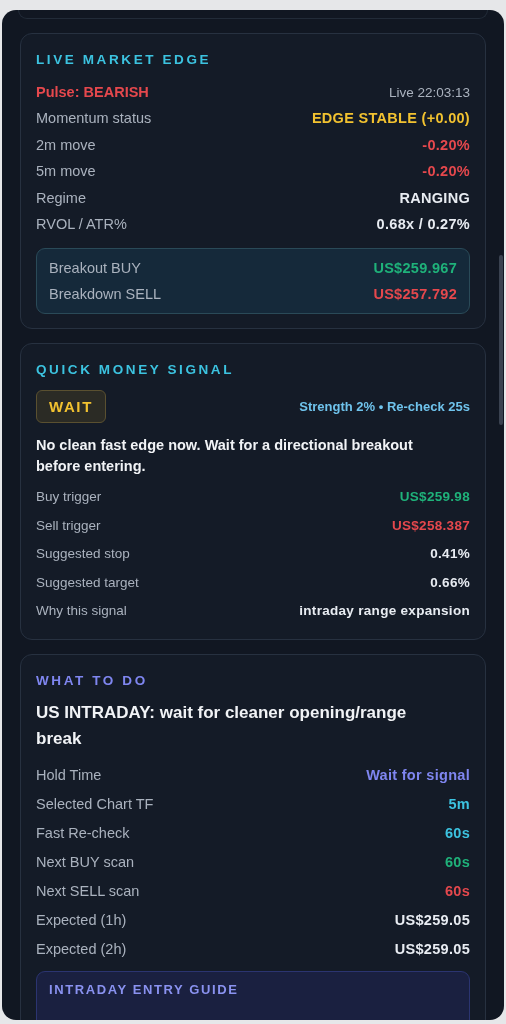  What do you see at coordinates (423, 224) in the screenshot?
I see `row-value: 0.68x / 0.27%` at bounding box center [423, 224].